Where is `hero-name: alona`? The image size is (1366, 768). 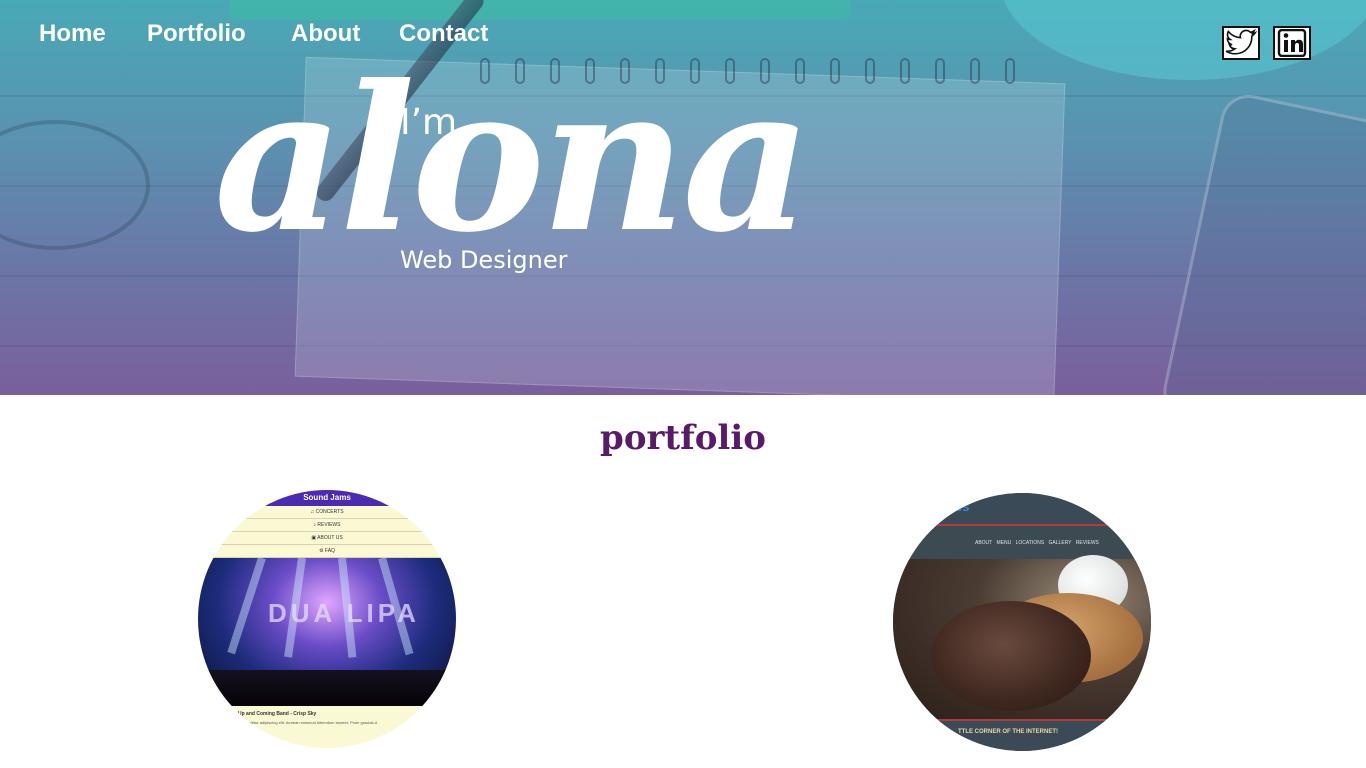 hero-name: alona is located at coordinates (513, 159).